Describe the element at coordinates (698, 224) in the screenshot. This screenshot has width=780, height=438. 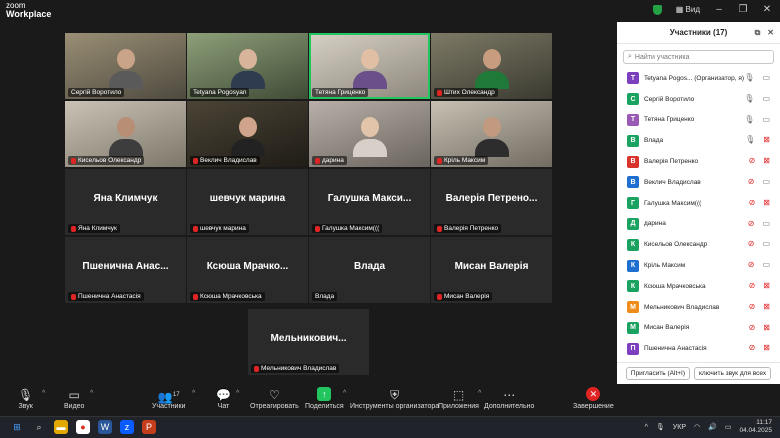
I see `participant-row: Ддарина ⊘ ▭` at that location.